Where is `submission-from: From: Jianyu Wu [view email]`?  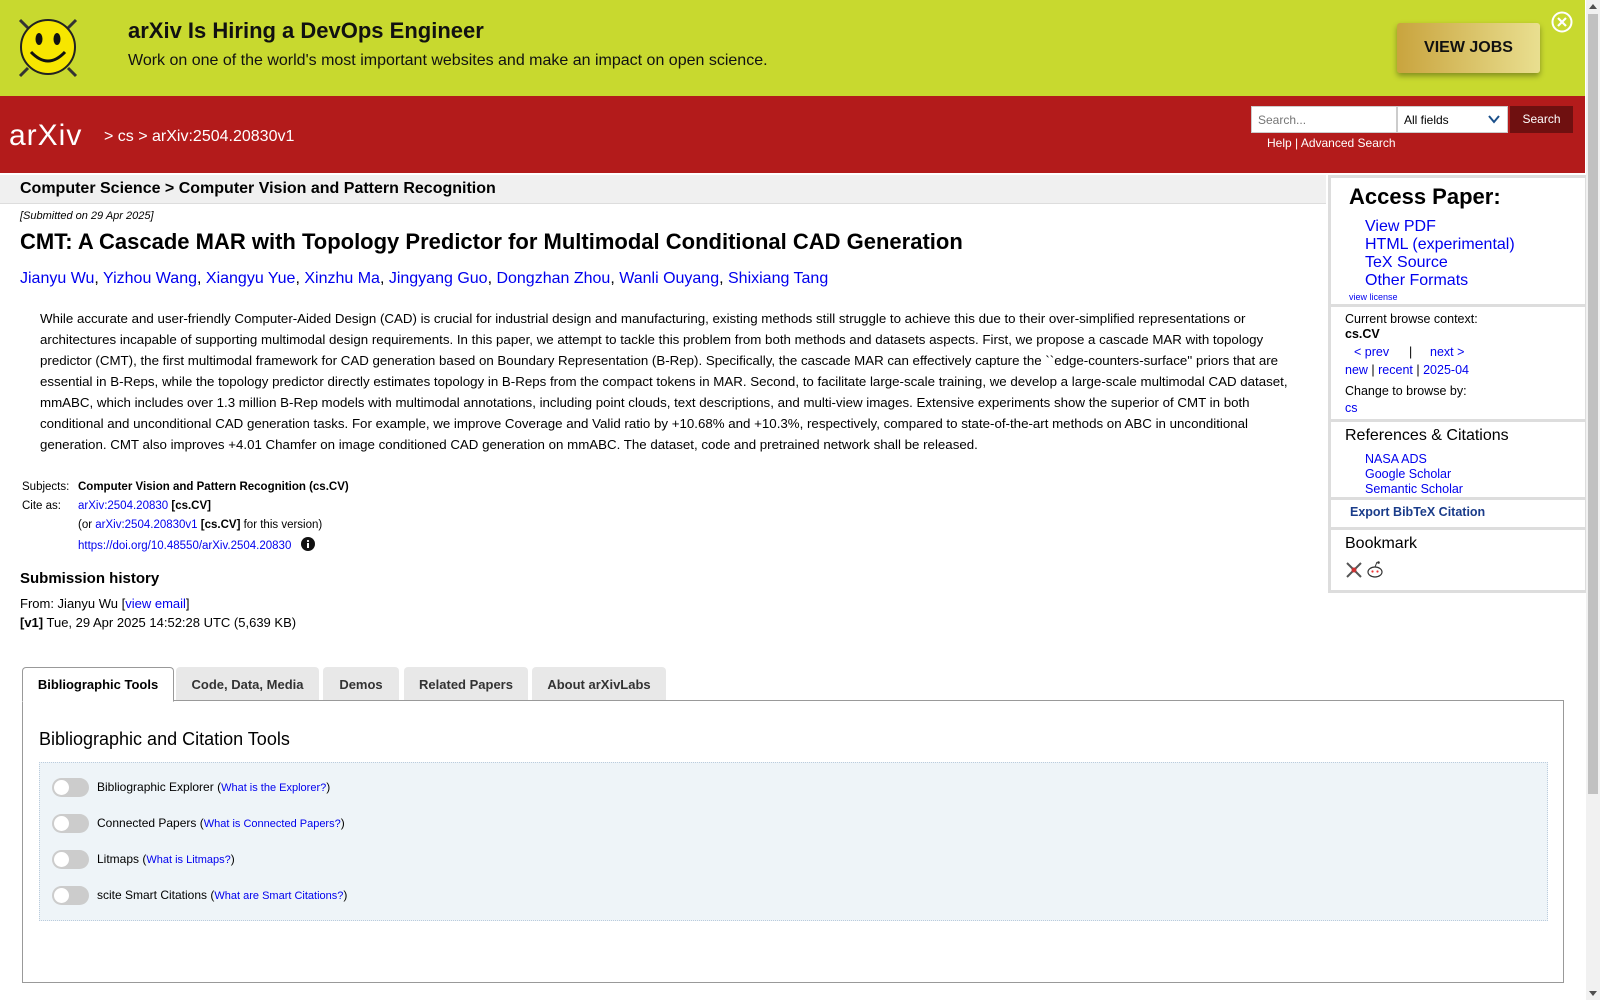
submission-from: From: Jianyu Wu [view email] is located at coordinates (105, 603).